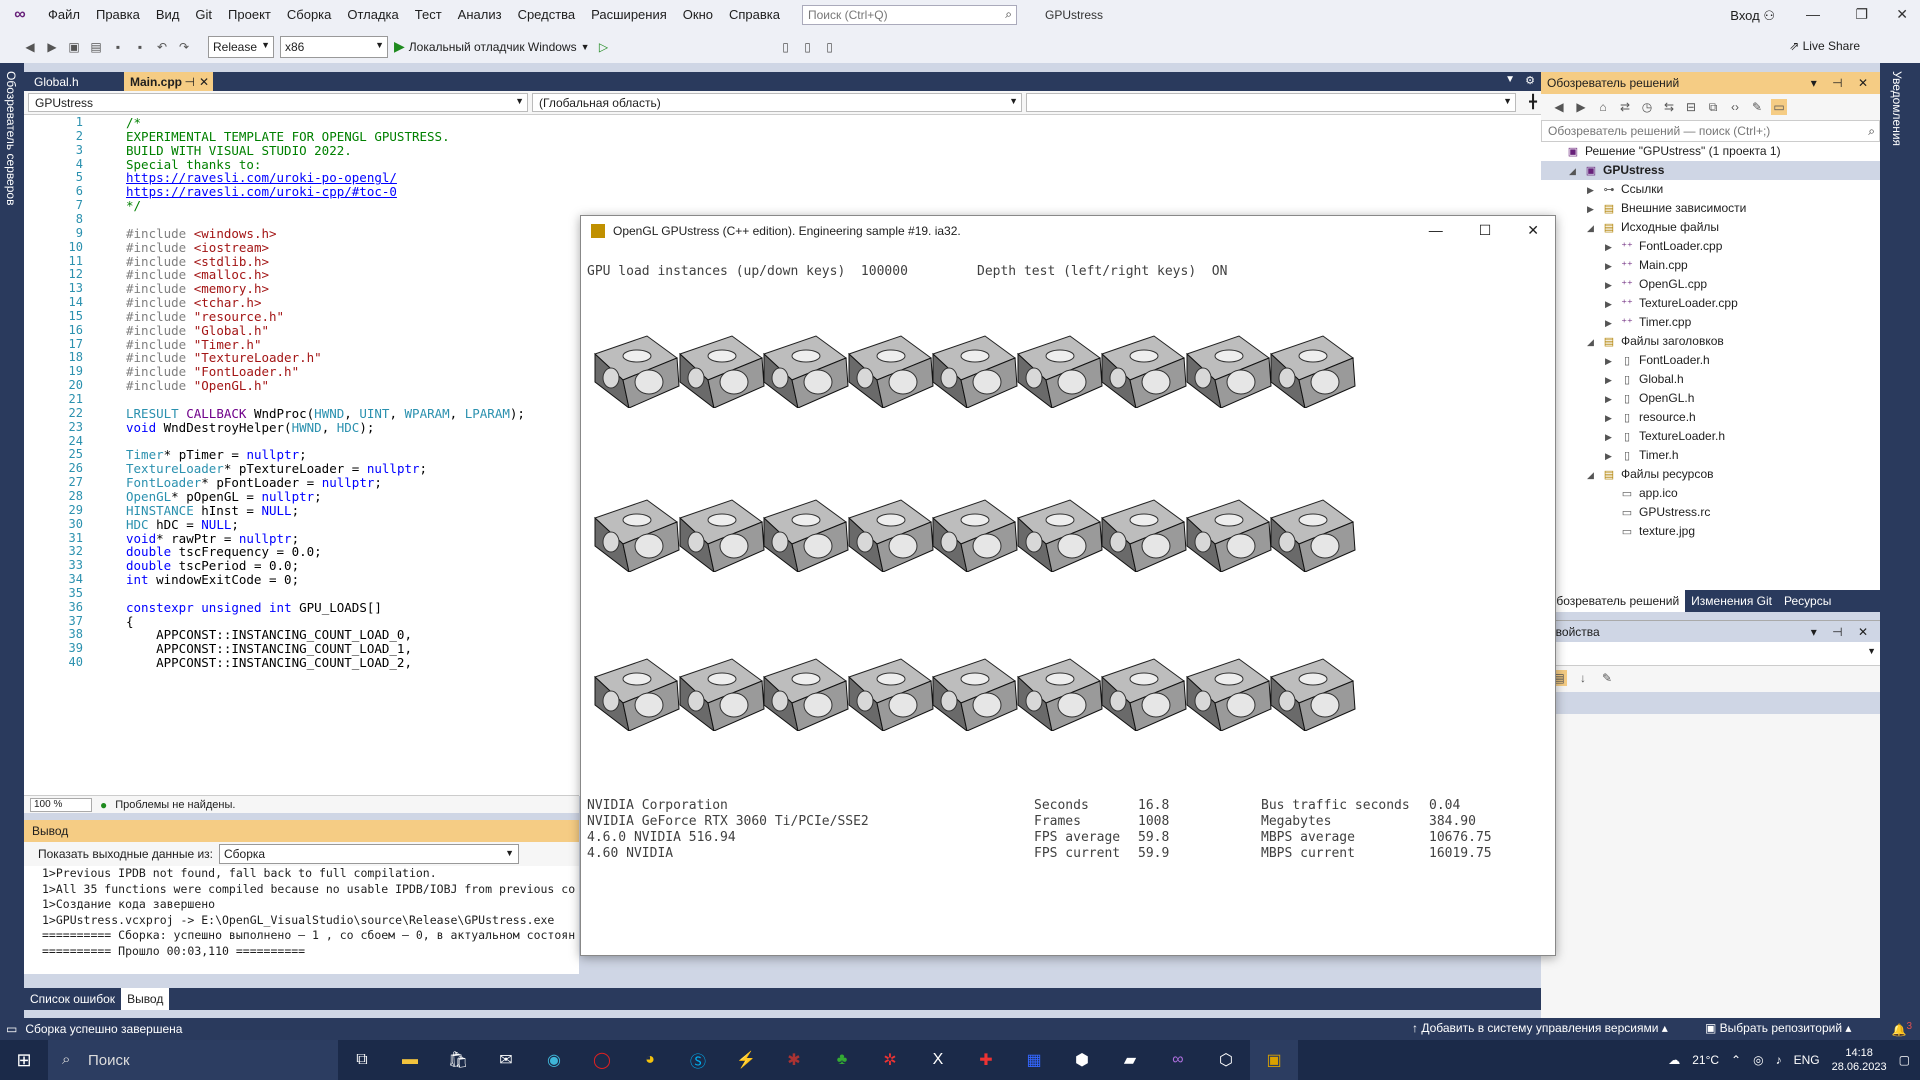 The width and height of the screenshot is (1920, 1080). What do you see at coordinates (986, 1060) in the screenshot?
I see `app-icon: ✚` at bounding box center [986, 1060].